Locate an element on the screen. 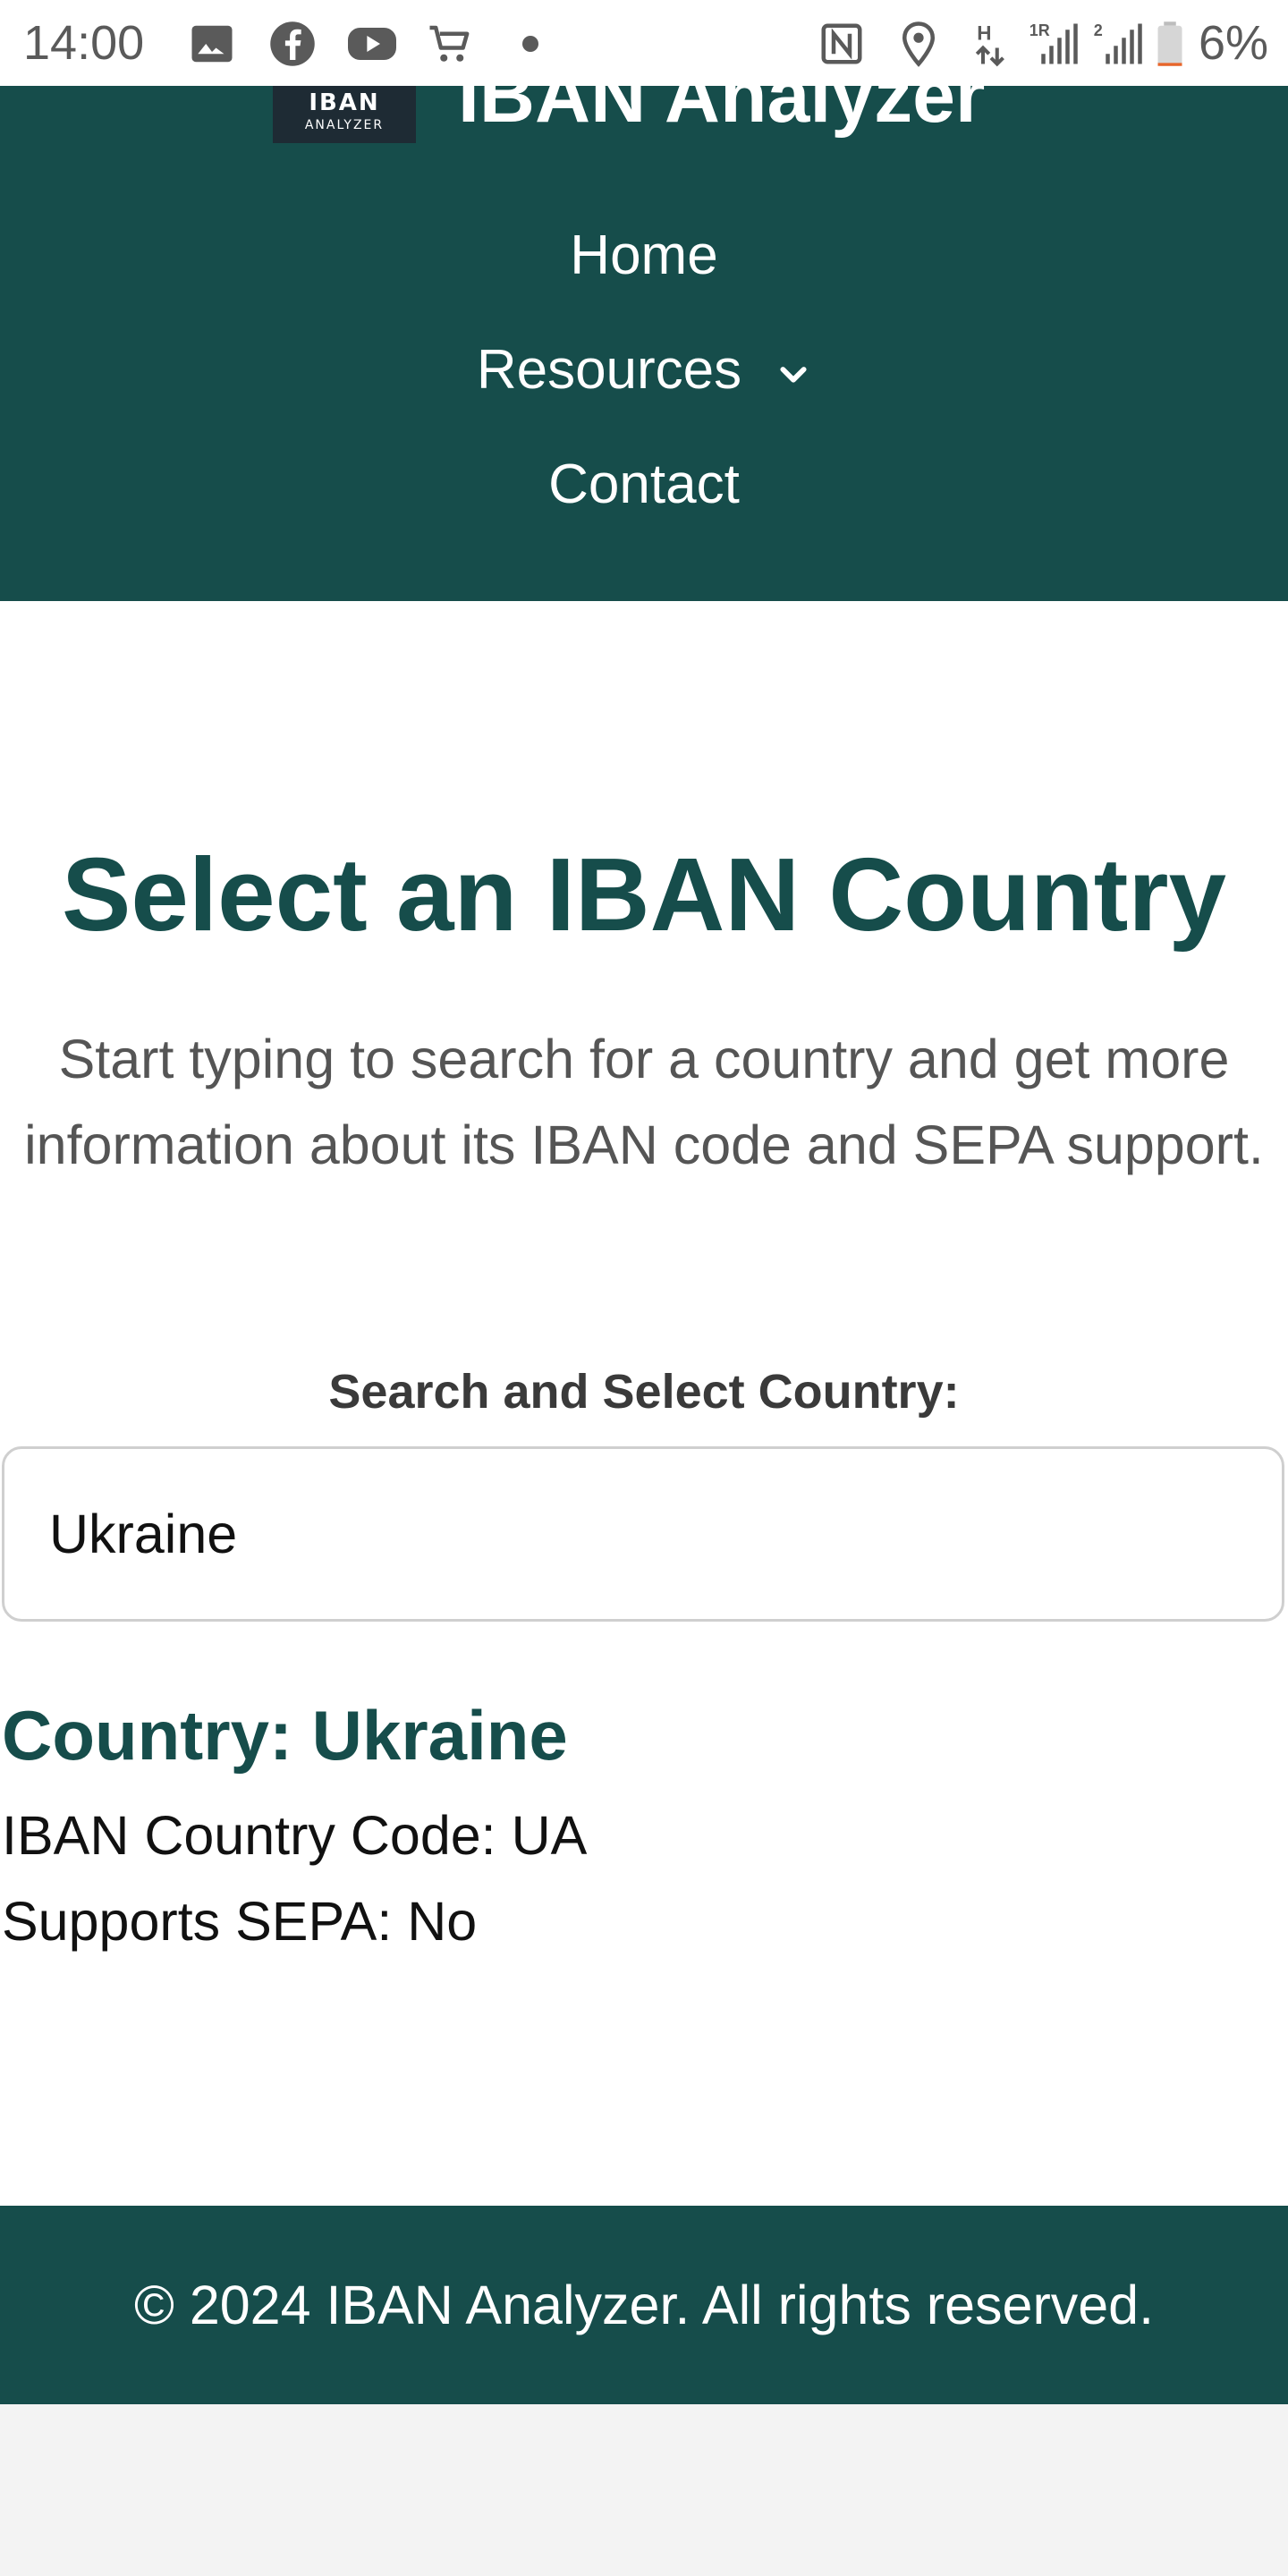  nav-item-resources: Resources is located at coordinates (644, 370).